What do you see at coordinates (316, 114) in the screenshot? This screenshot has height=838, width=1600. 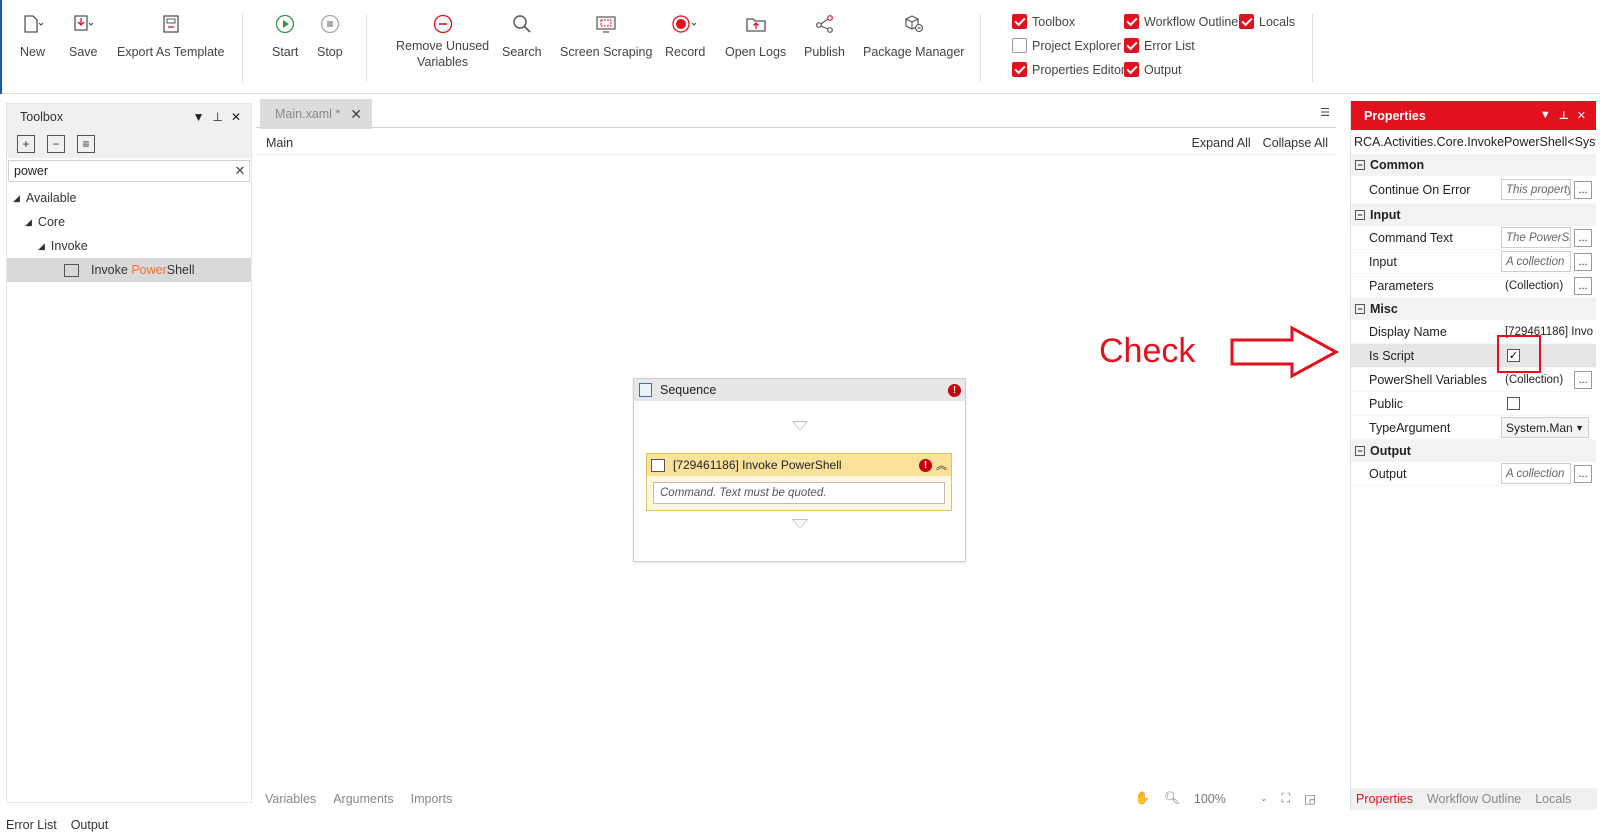 I see `tab-main-xaml: Main.xaml * ✕` at bounding box center [316, 114].